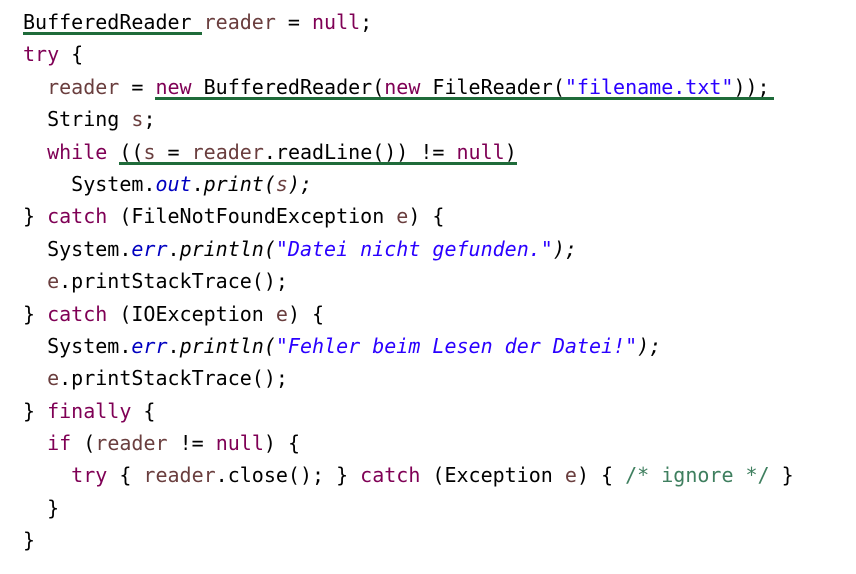 The height and width of the screenshot is (574, 856). What do you see at coordinates (191, 443) in the screenshot?
I see `code-token: !=` at bounding box center [191, 443].